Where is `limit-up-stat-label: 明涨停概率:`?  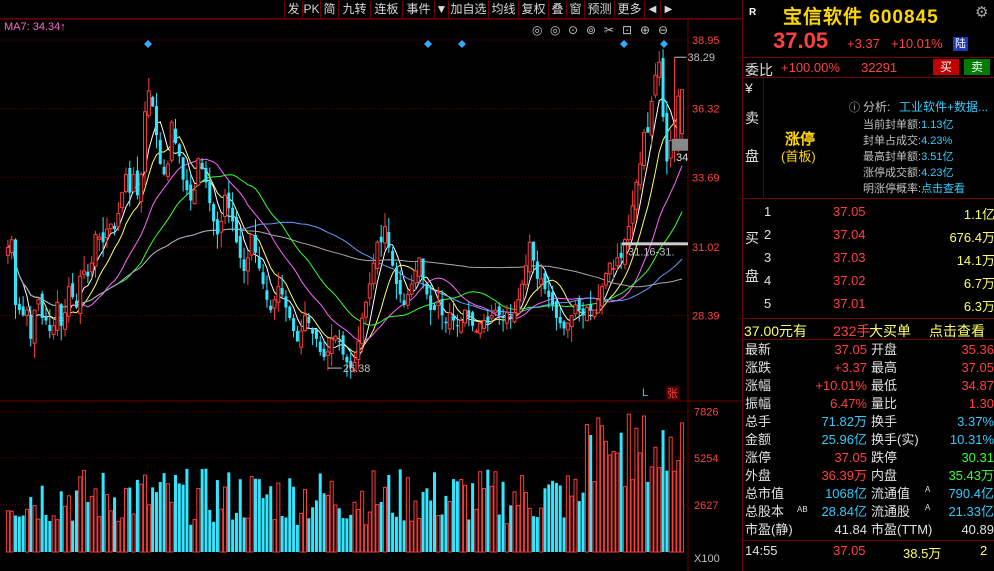
limit-up-stat-label: 明涨停概率: is located at coordinates (892, 189).